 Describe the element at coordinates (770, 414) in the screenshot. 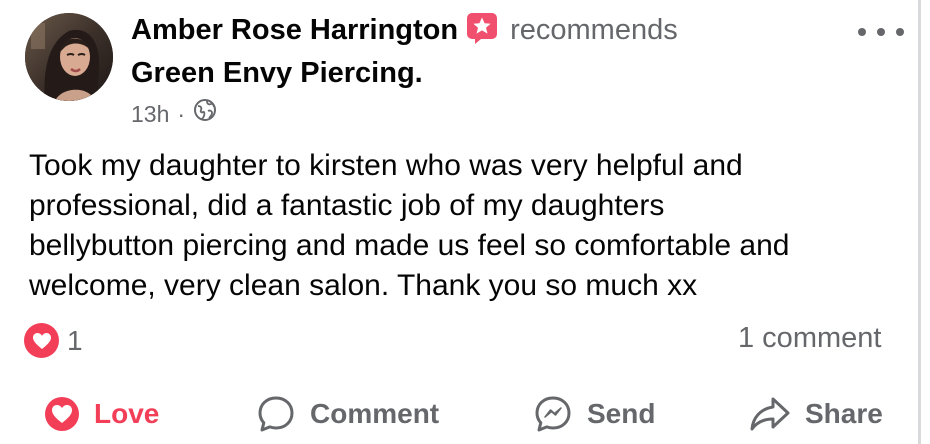

I see `share-icon` at that location.